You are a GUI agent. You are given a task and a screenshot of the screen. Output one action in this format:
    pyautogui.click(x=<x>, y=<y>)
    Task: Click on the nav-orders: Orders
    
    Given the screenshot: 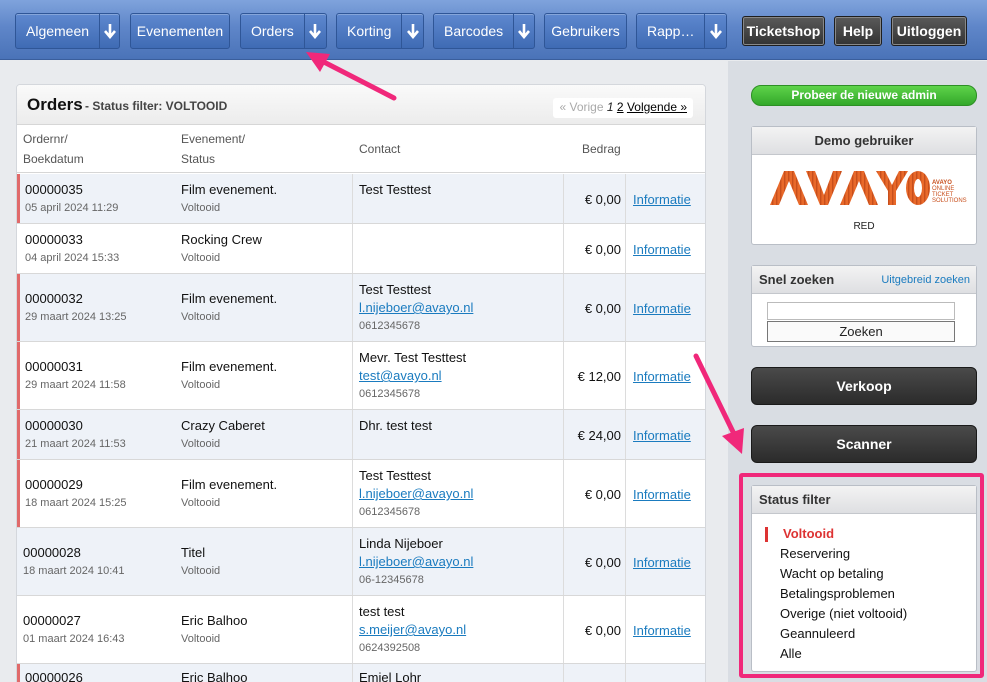 What is the action you would take?
    pyautogui.click(x=283, y=31)
    